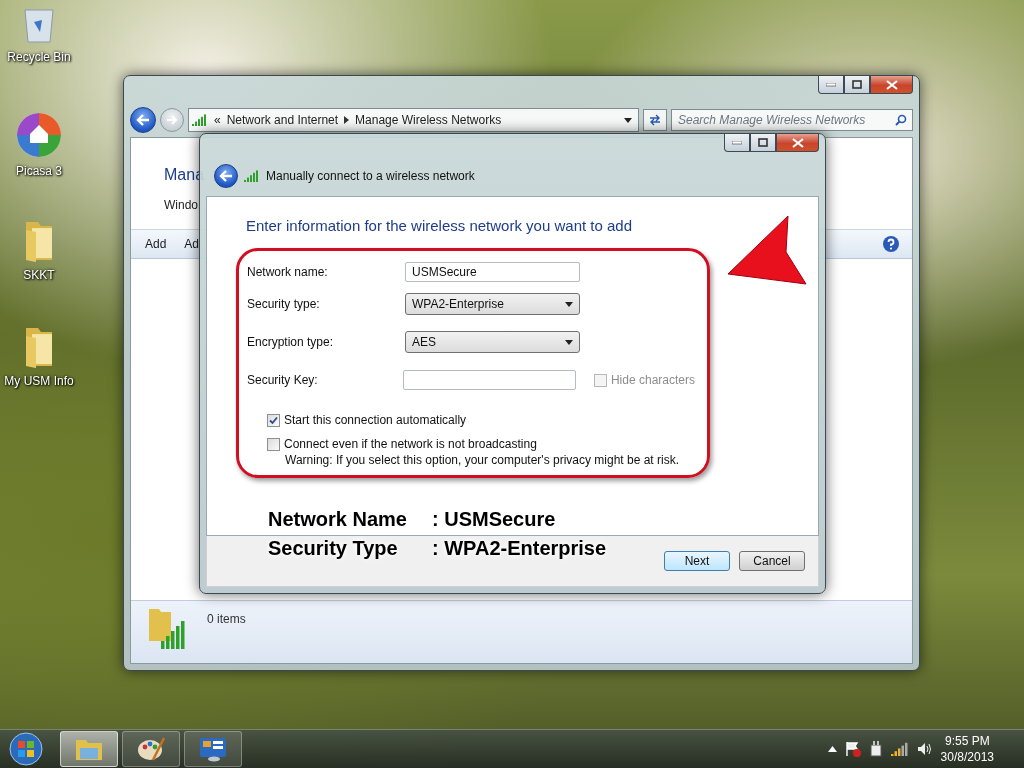 Image resolution: width=1024 pixels, height=768 pixels. Describe the element at coordinates (375, 420) in the screenshot. I see `checkbox-label: Start this connection automatically` at that location.